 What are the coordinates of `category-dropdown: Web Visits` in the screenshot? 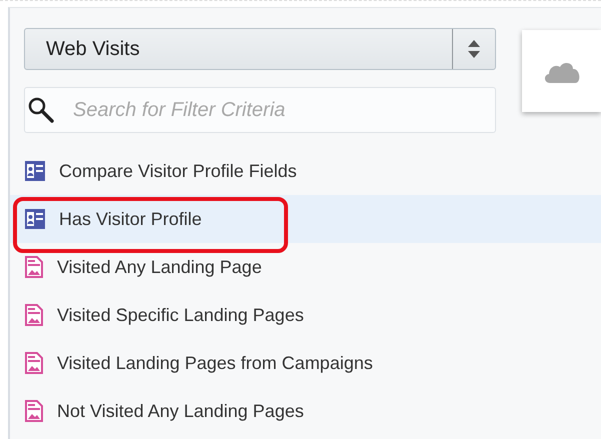 It's located at (260, 49).